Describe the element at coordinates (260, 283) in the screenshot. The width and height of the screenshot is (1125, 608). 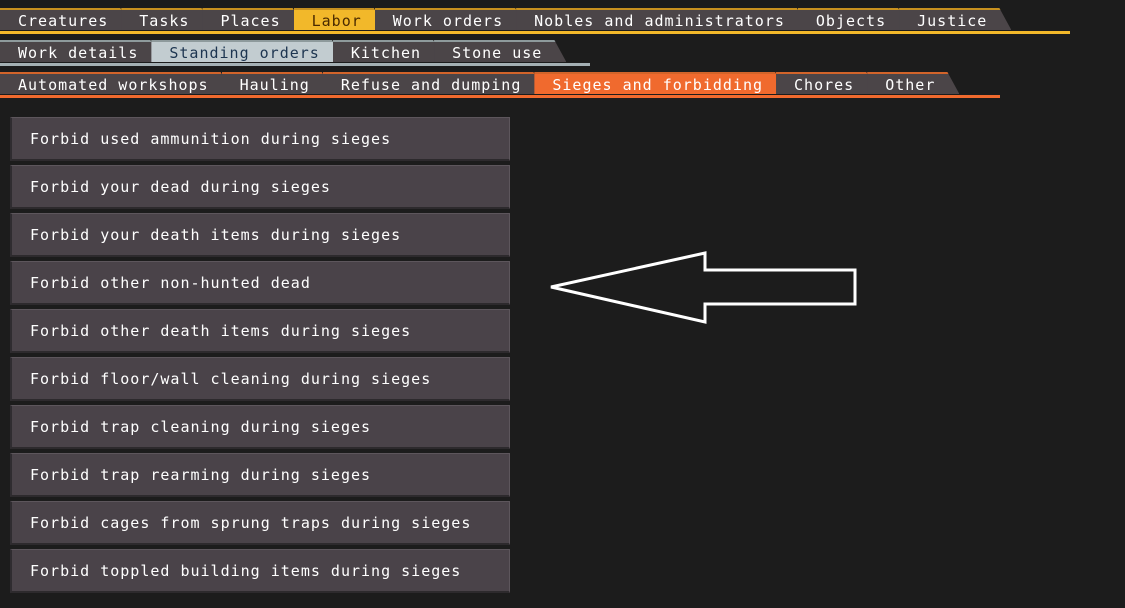
I see `order-button: Forbid other non-hunted dead` at that location.